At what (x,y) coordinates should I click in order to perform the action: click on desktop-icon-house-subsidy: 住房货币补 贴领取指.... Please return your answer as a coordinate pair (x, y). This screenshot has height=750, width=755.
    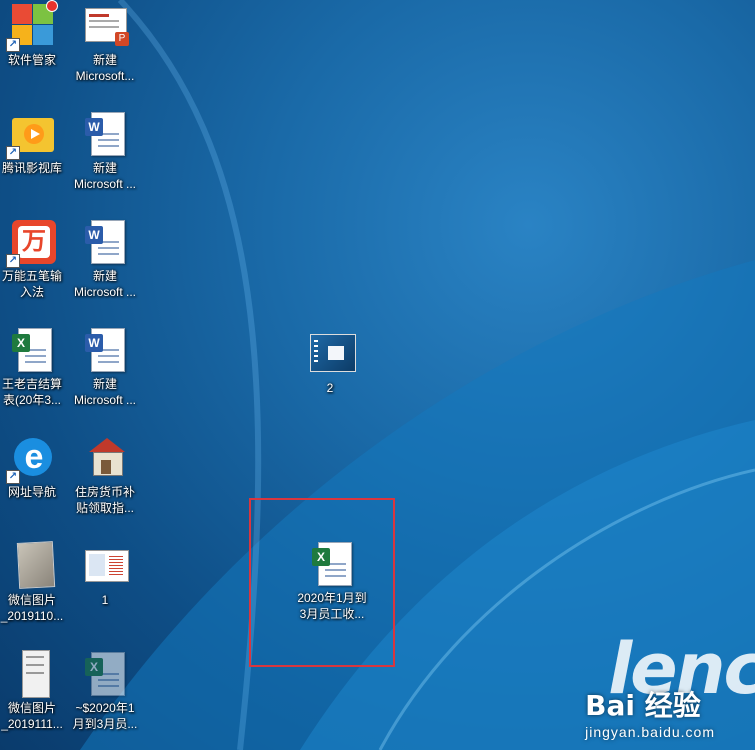
    Looking at the image, I should click on (105, 475).